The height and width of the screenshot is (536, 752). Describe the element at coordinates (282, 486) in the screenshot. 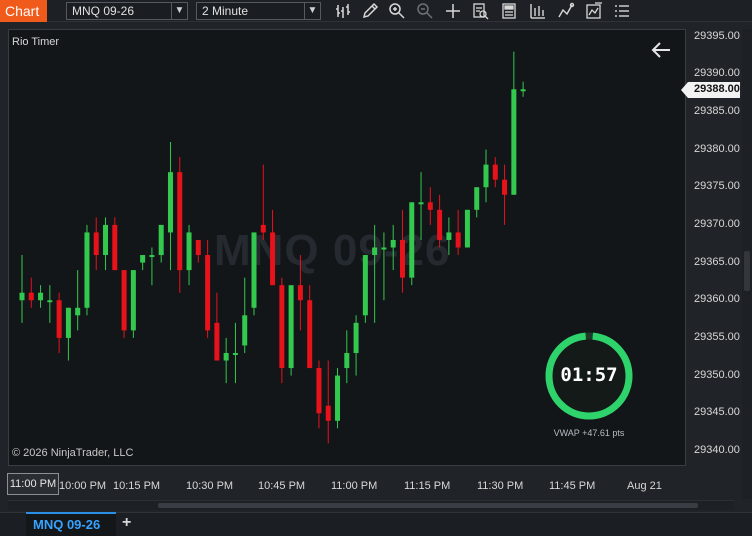

I see `time-tick: 10:45 PM` at that location.